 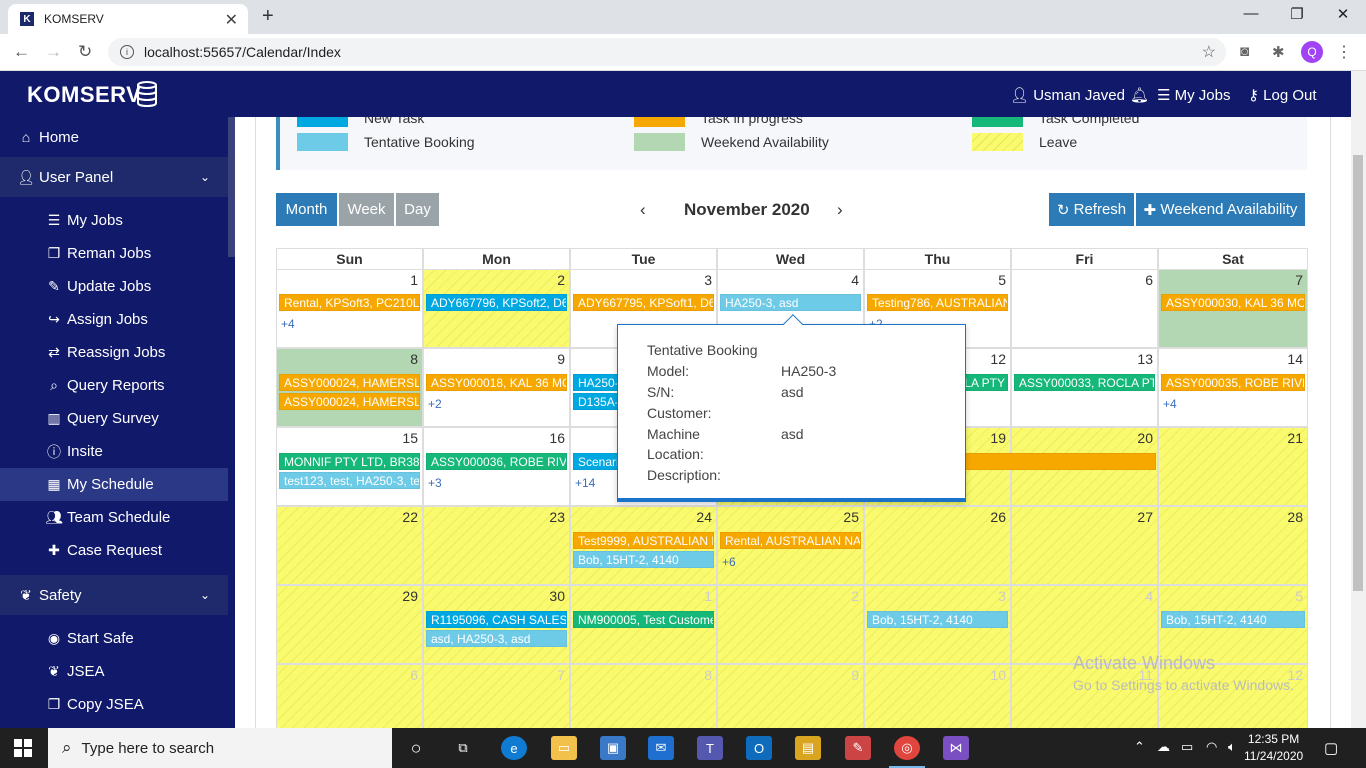 What do you see at coordinates (1273, 748) in the screenshot?
I see `system-clock: 12:35 PM 11/24/2020` at bounding box center [1273, 748].